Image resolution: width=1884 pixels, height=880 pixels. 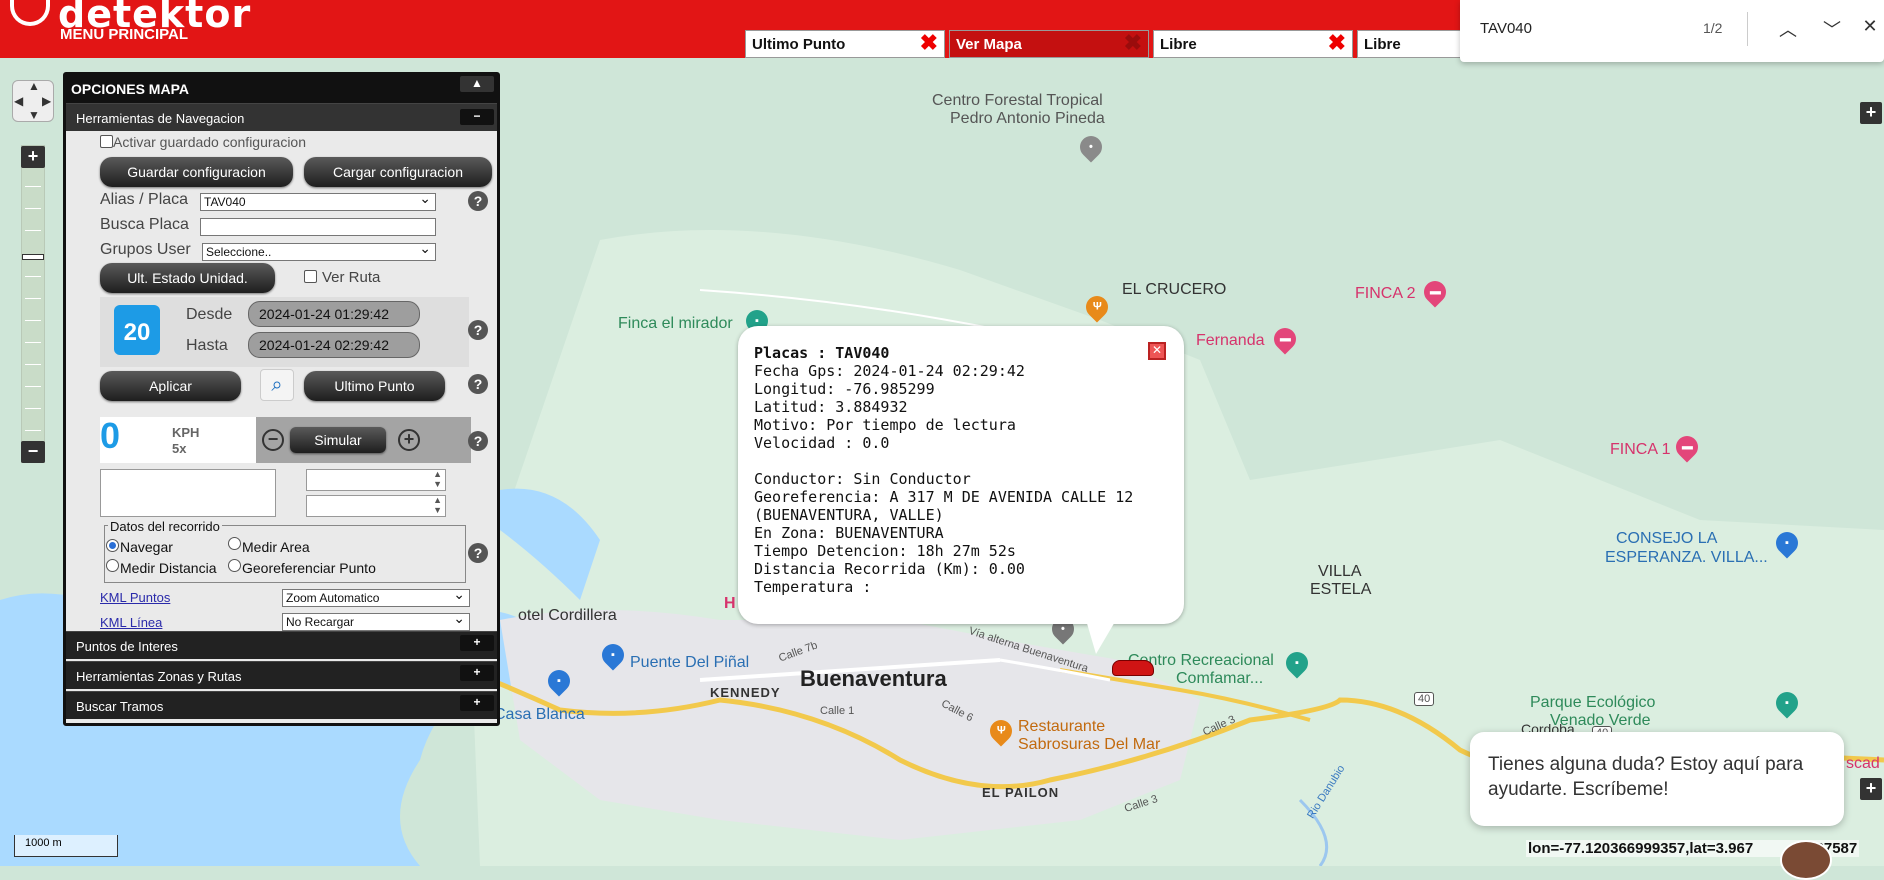 I want to click on desde-input: 2024-01-24 01:29:42, so click(x=334, y=314).